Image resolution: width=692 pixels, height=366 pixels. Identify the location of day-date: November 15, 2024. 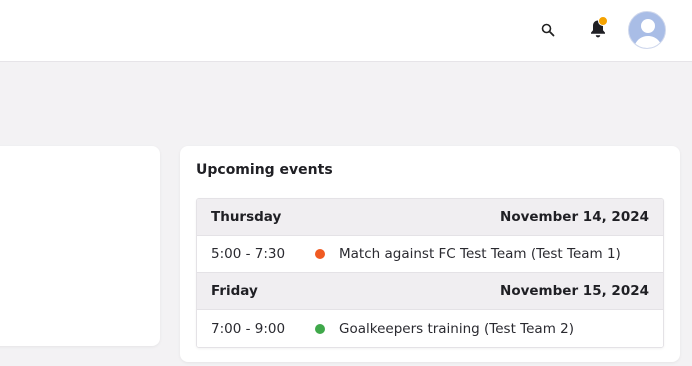
(574, 291).